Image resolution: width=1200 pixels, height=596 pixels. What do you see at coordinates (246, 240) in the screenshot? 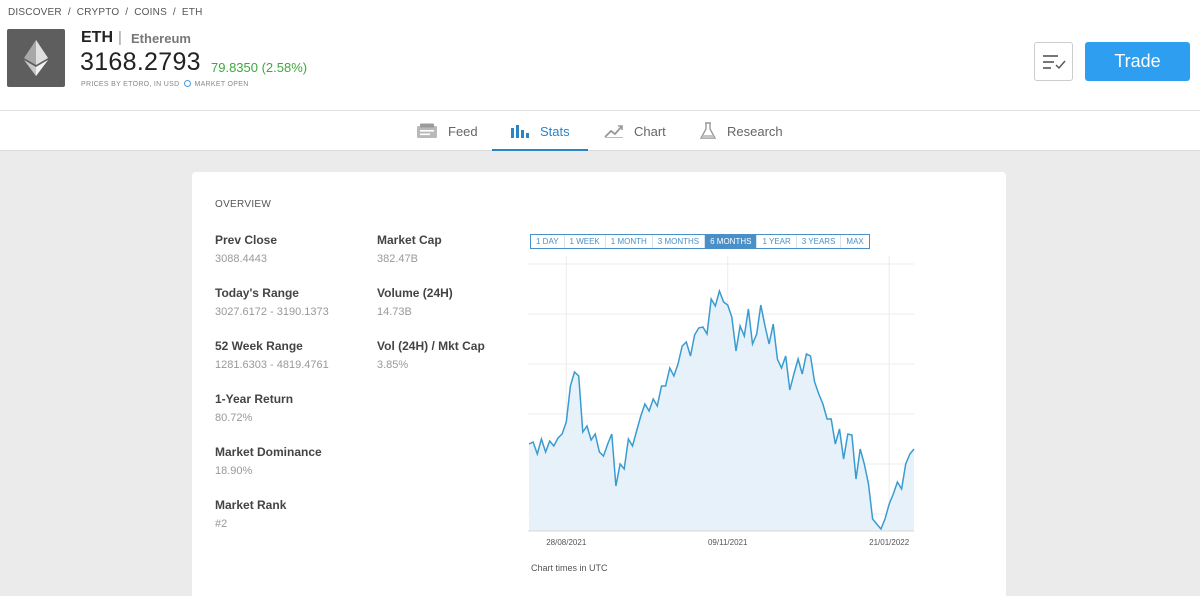
I see `stat-label: Prev Close` at bounding box center [246, 240].